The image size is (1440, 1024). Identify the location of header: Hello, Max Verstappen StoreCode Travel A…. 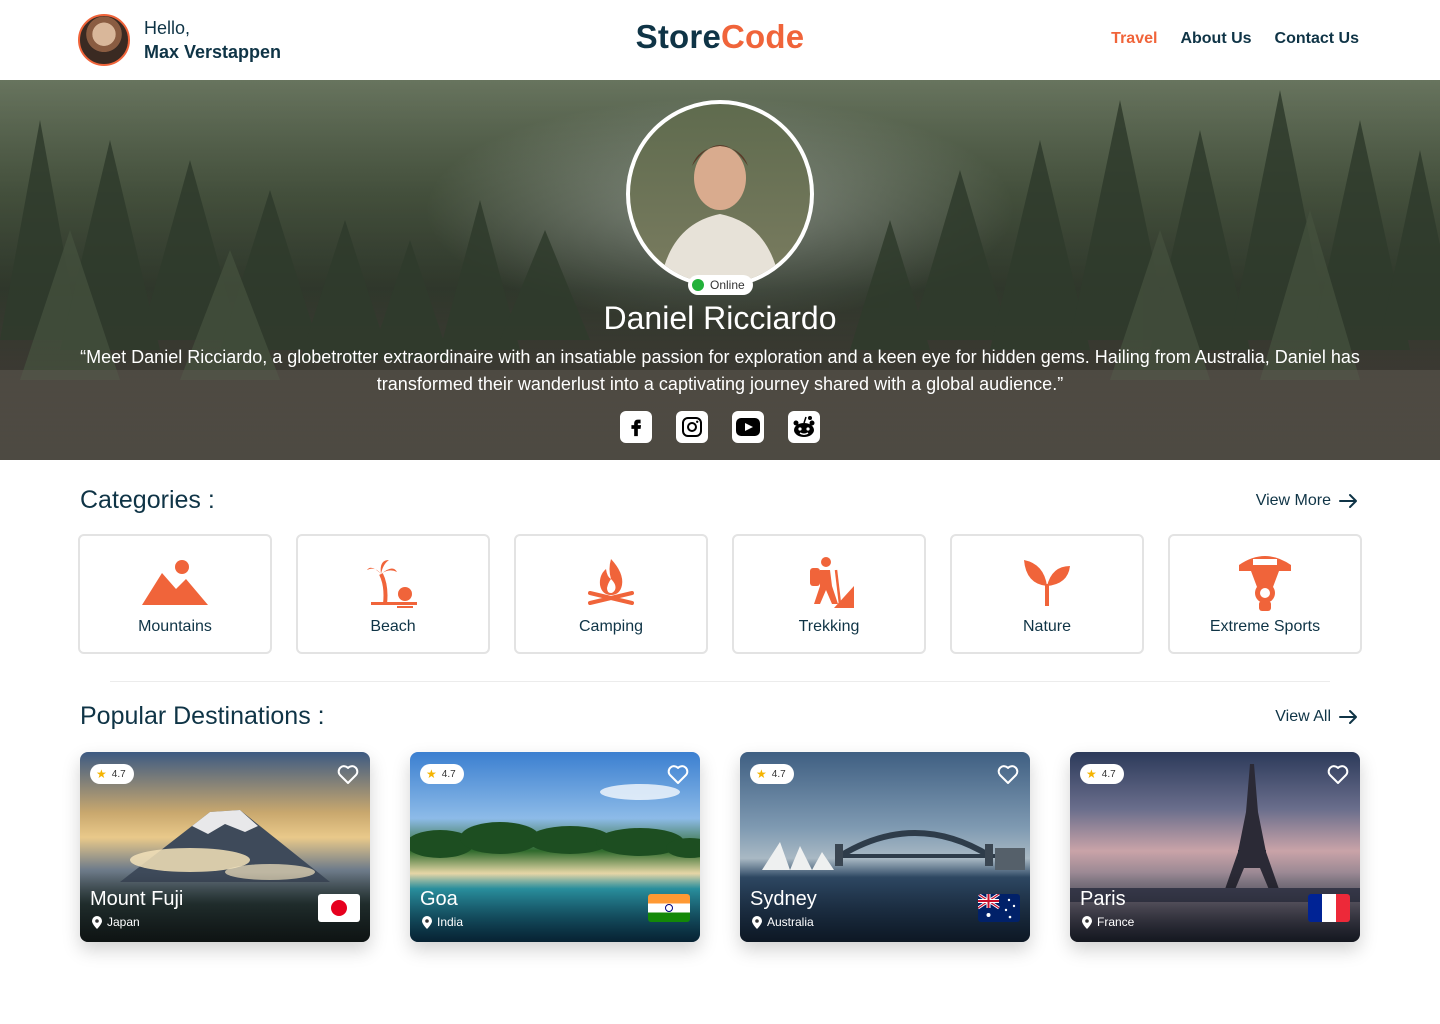
(720, 40).